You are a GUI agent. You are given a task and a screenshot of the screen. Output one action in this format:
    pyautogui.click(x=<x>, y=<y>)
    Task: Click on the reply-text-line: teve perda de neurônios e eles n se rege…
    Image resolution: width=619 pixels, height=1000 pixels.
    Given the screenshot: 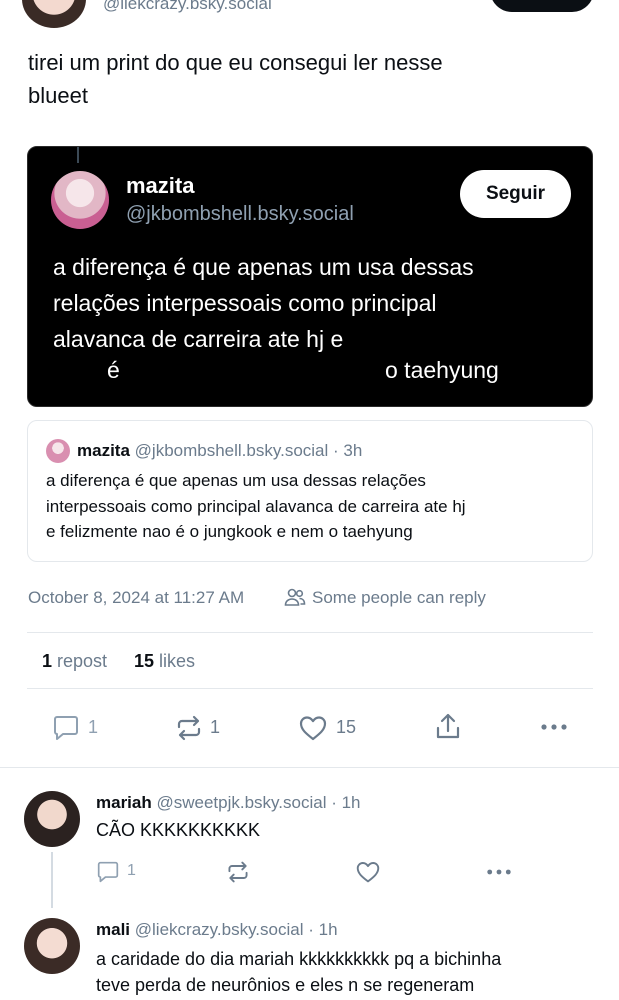 What is the action you would take?
    pyautogui.click(x=285, y=985)
    